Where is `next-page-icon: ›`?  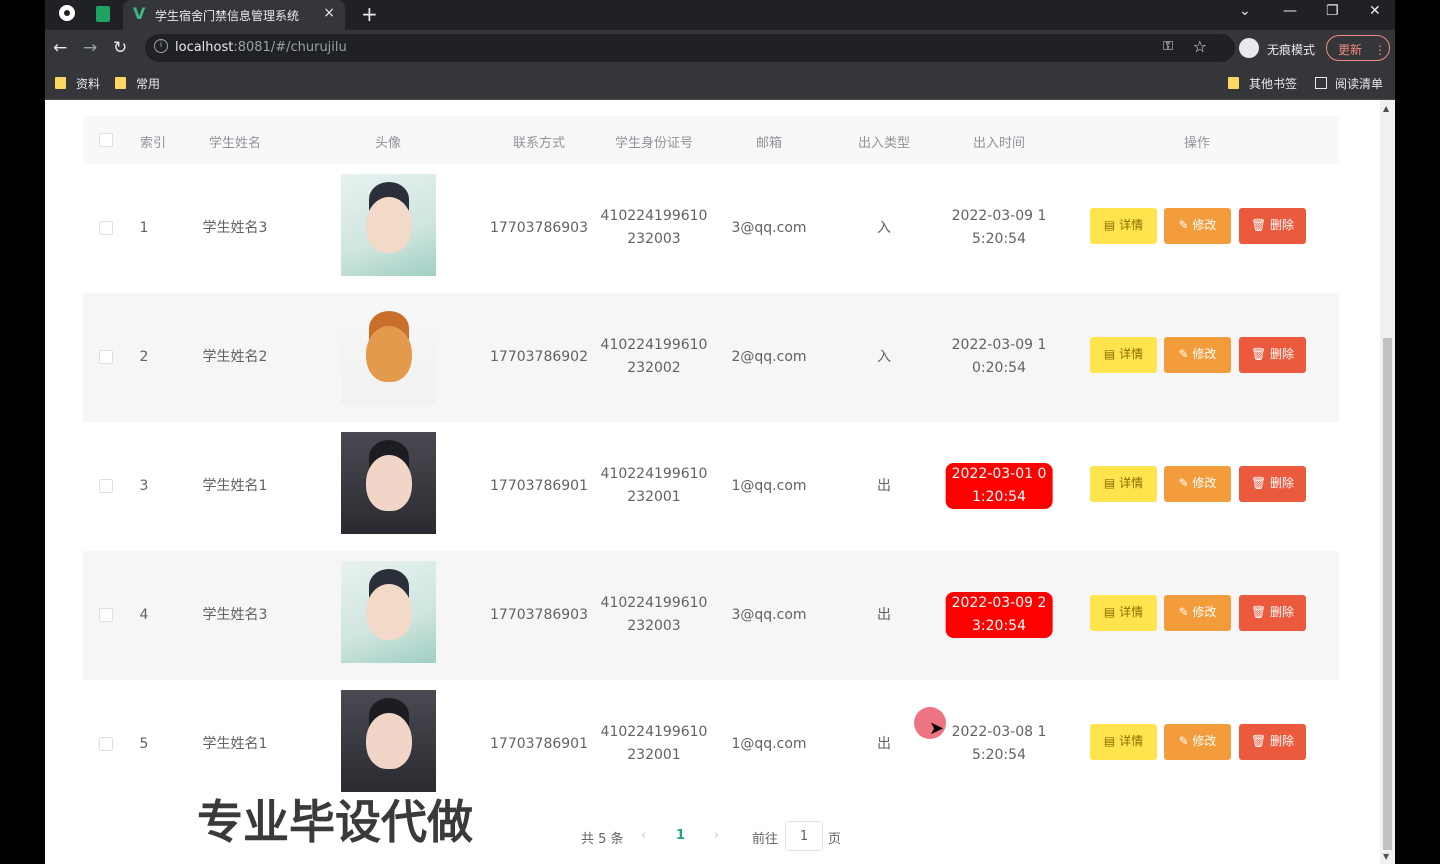 next-page-icon: › is located at coordinates (716, 835).